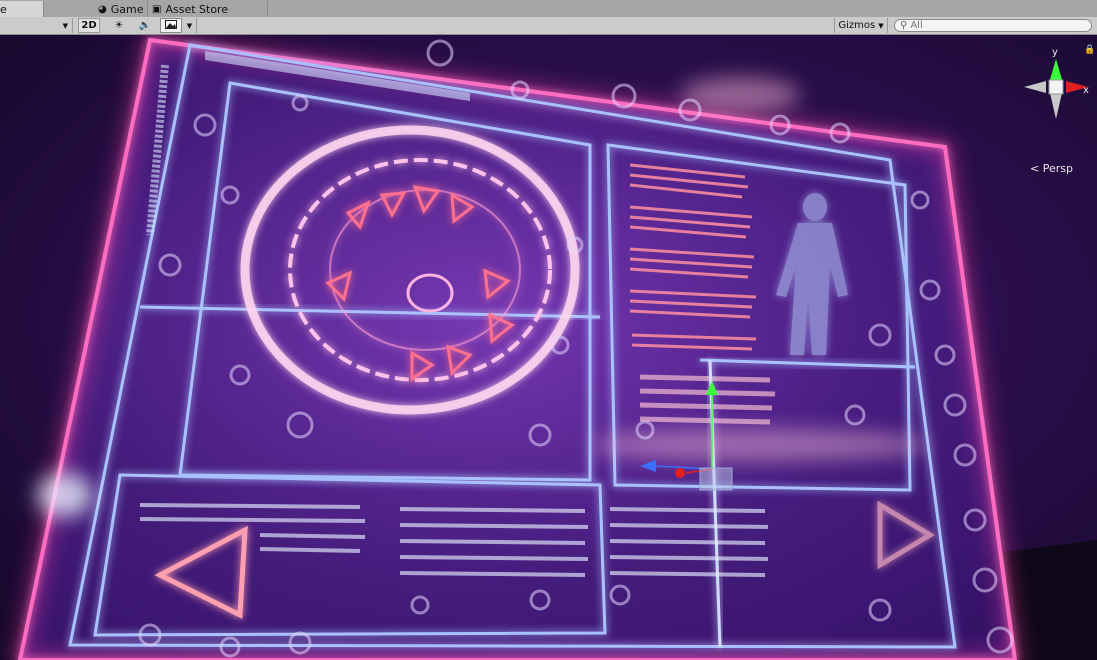 Image resolution: width=1097 pixels, height=660 pixels. I want to click on tab-game-label: Game, so click(127, 9).